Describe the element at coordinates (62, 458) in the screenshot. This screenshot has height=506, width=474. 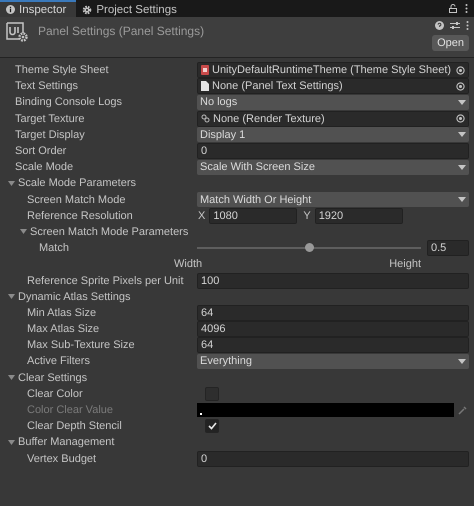
I see `property-label: Vertex Budget` at that location.